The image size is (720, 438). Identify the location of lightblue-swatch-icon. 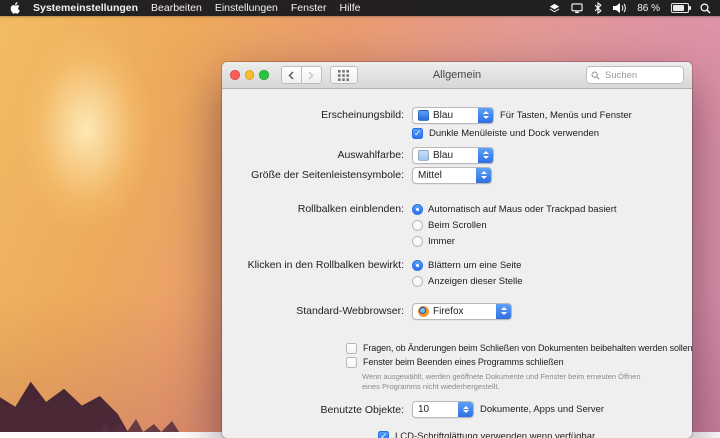
(423, 155).